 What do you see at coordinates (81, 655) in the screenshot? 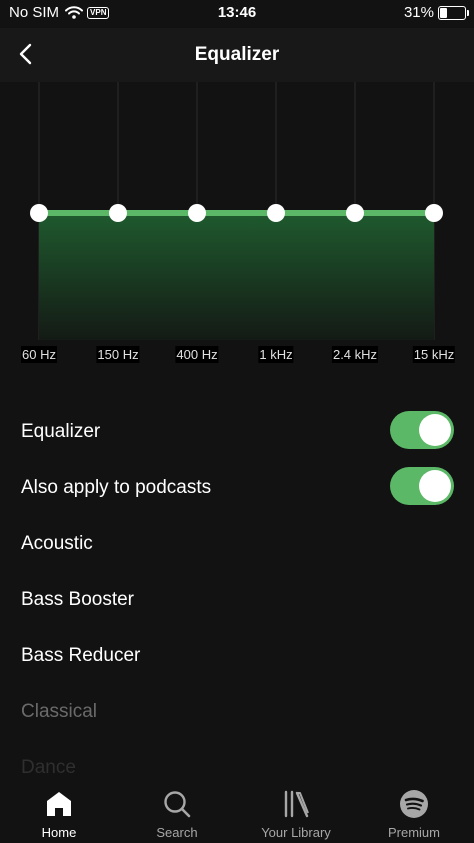
I see `preset-label: Bass Reducer` at bounding box center [81, 655].